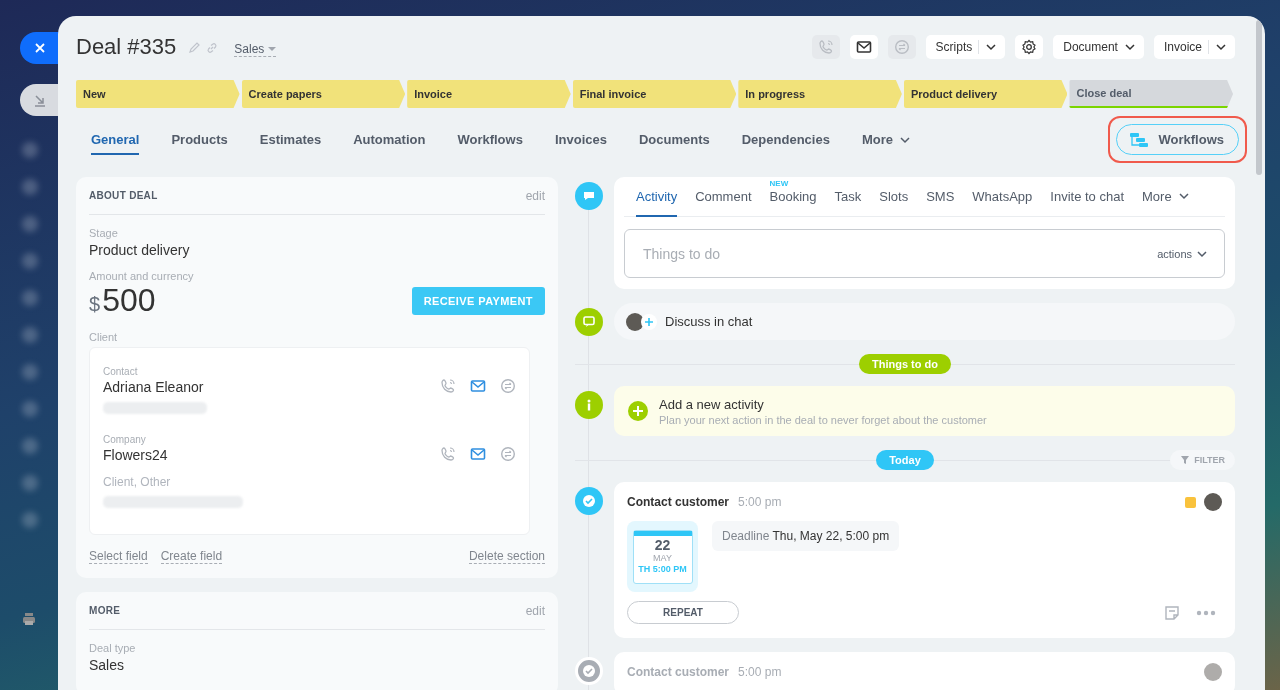 This screenshot has width=1280, height=690. Describe the element at coordinates (1182, 253) in the screenshot. I see `actions-dropdown: actions` at that location.